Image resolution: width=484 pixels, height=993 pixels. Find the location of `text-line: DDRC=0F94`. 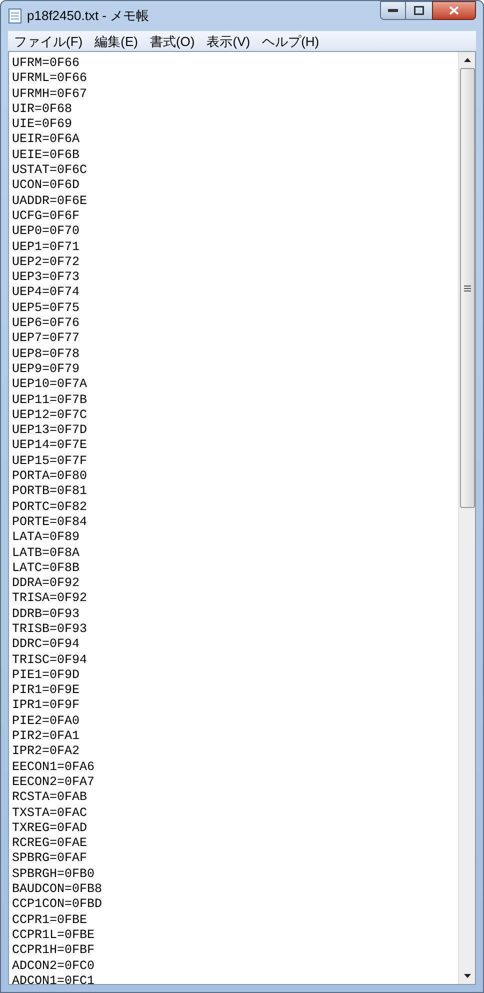

text-line: DDRC=0F94 is located at coordinates (46, 645).